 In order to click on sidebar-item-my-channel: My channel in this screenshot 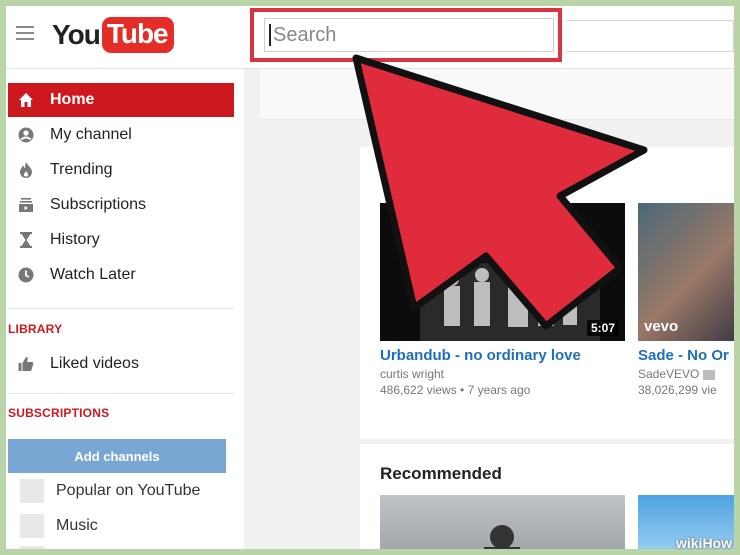, I will do `click(121, 135)`.